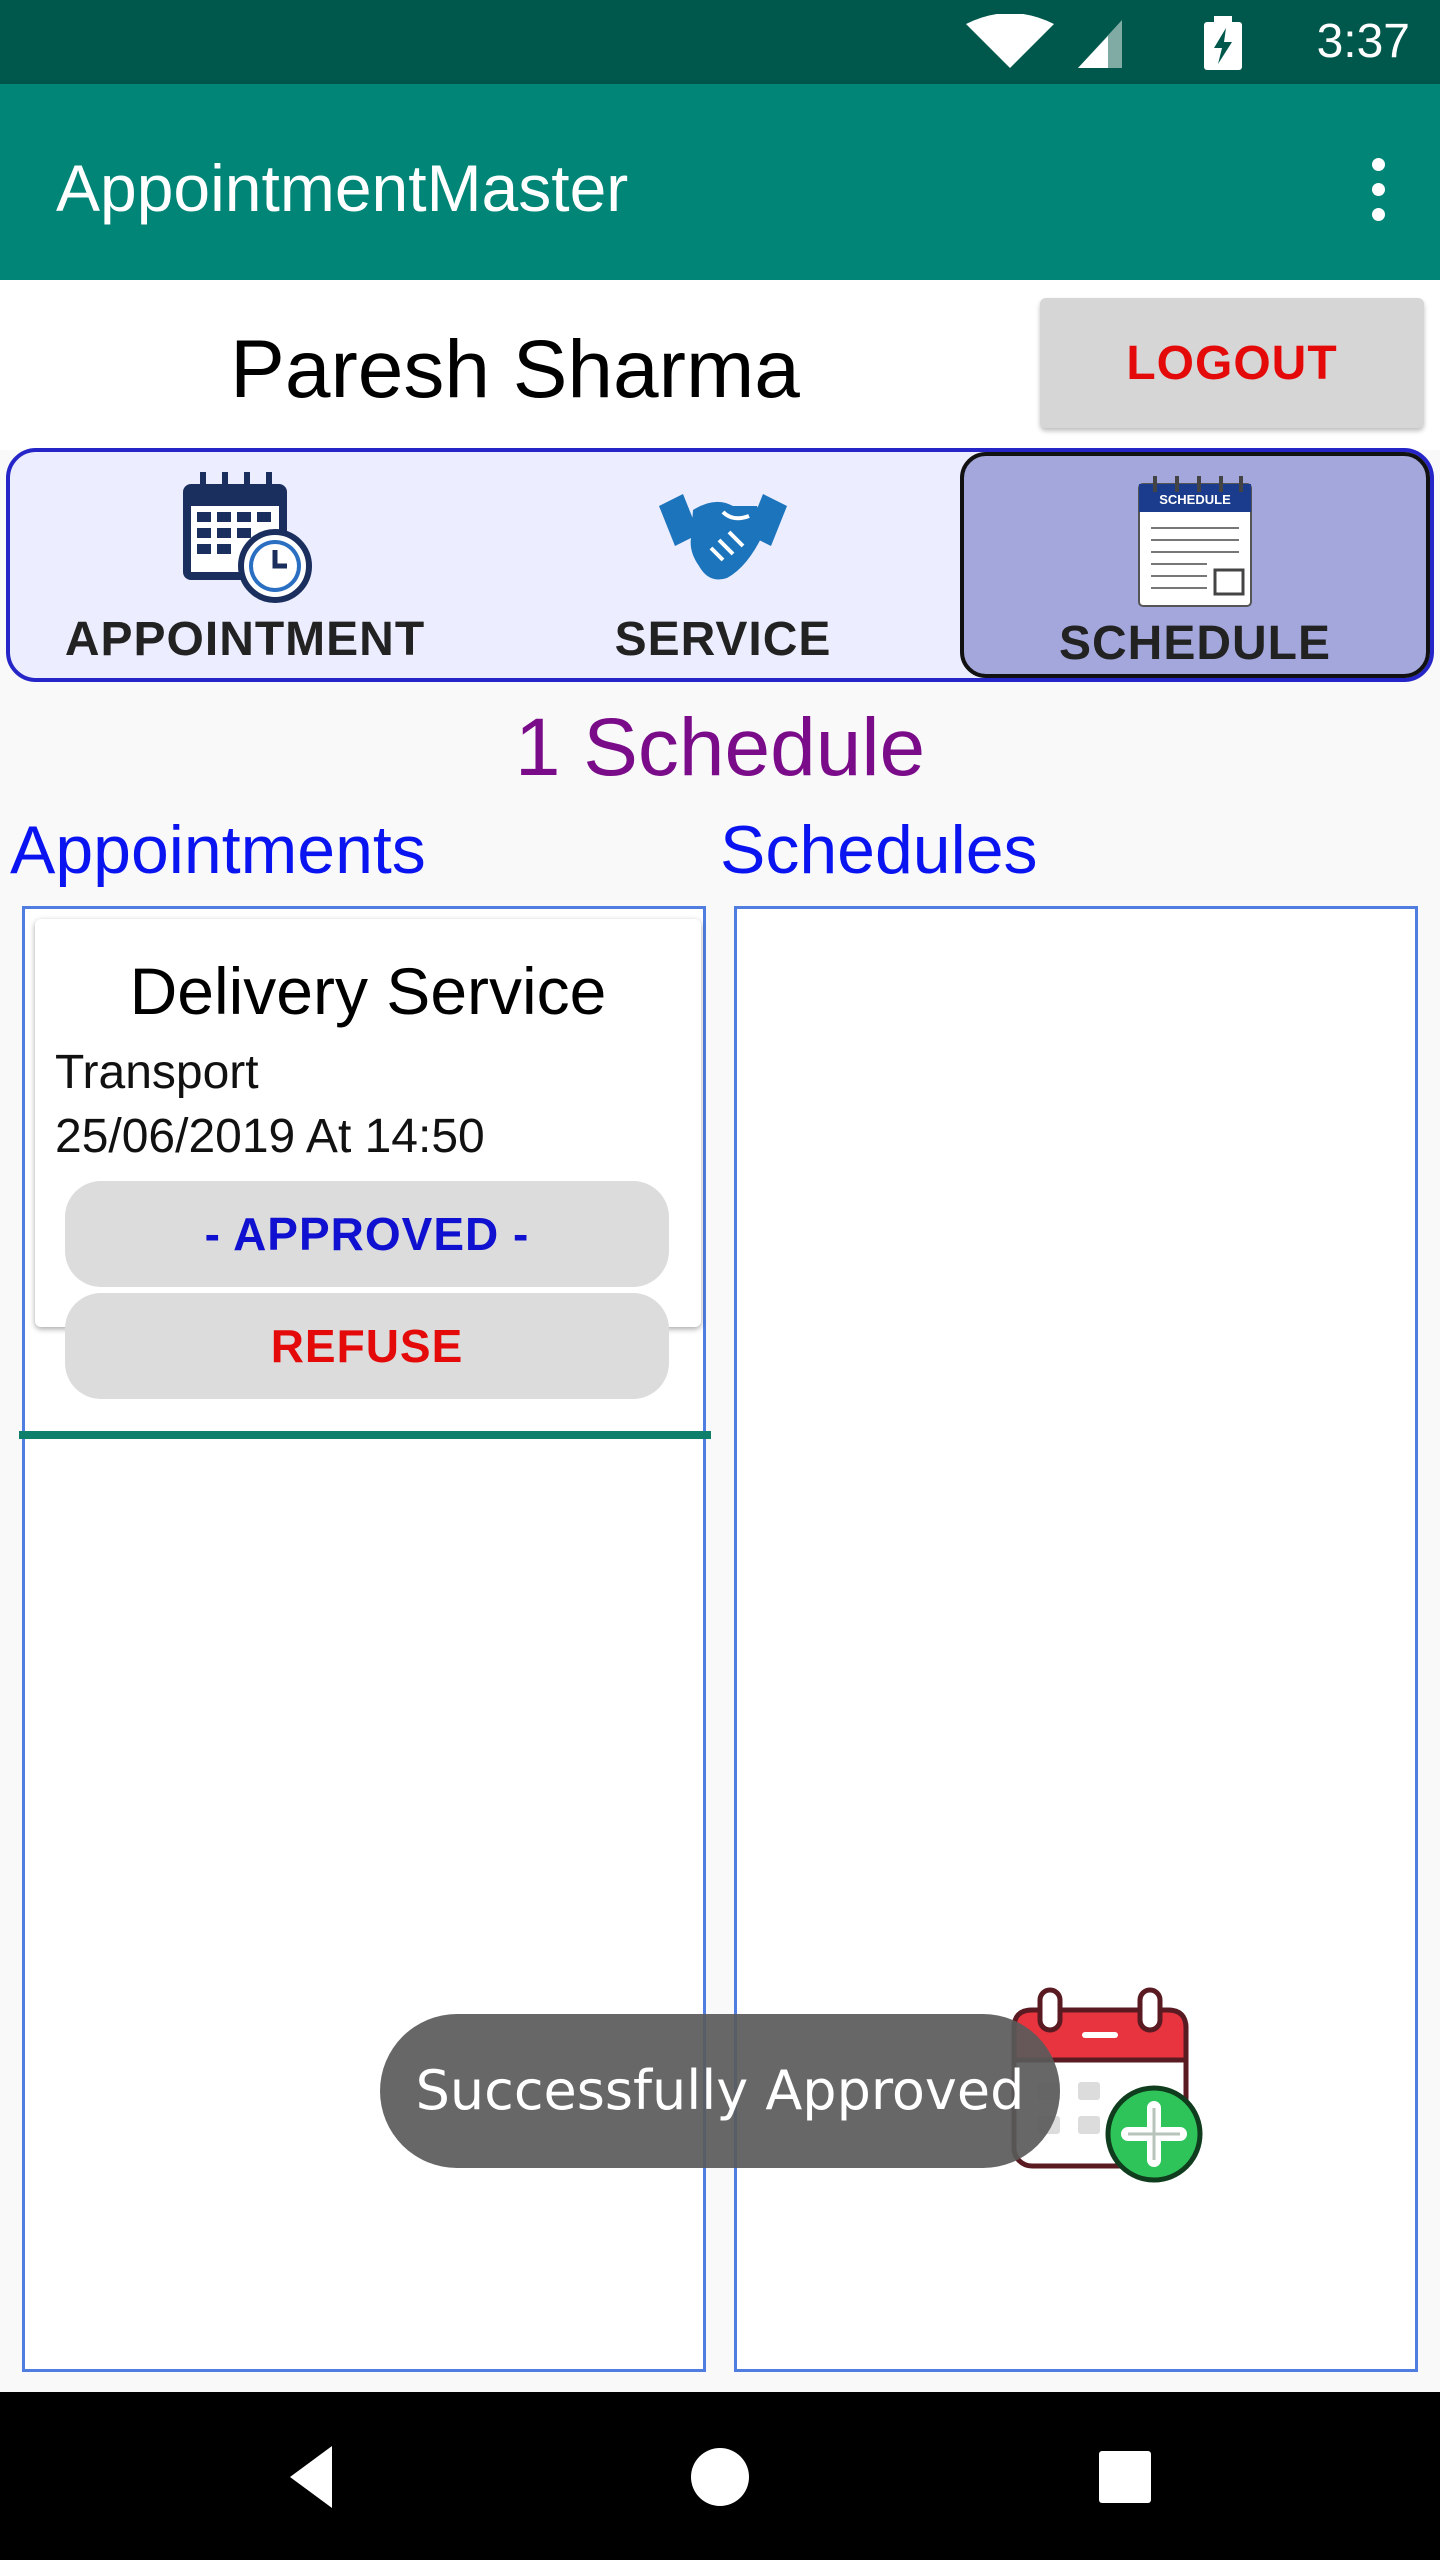 Image resolution: width=1440 pixels, height=2560 pixels. What do you see at coordinates (723, 537) in the screenshot?
I see `handshake-icon` at bounding box center [723, 537].